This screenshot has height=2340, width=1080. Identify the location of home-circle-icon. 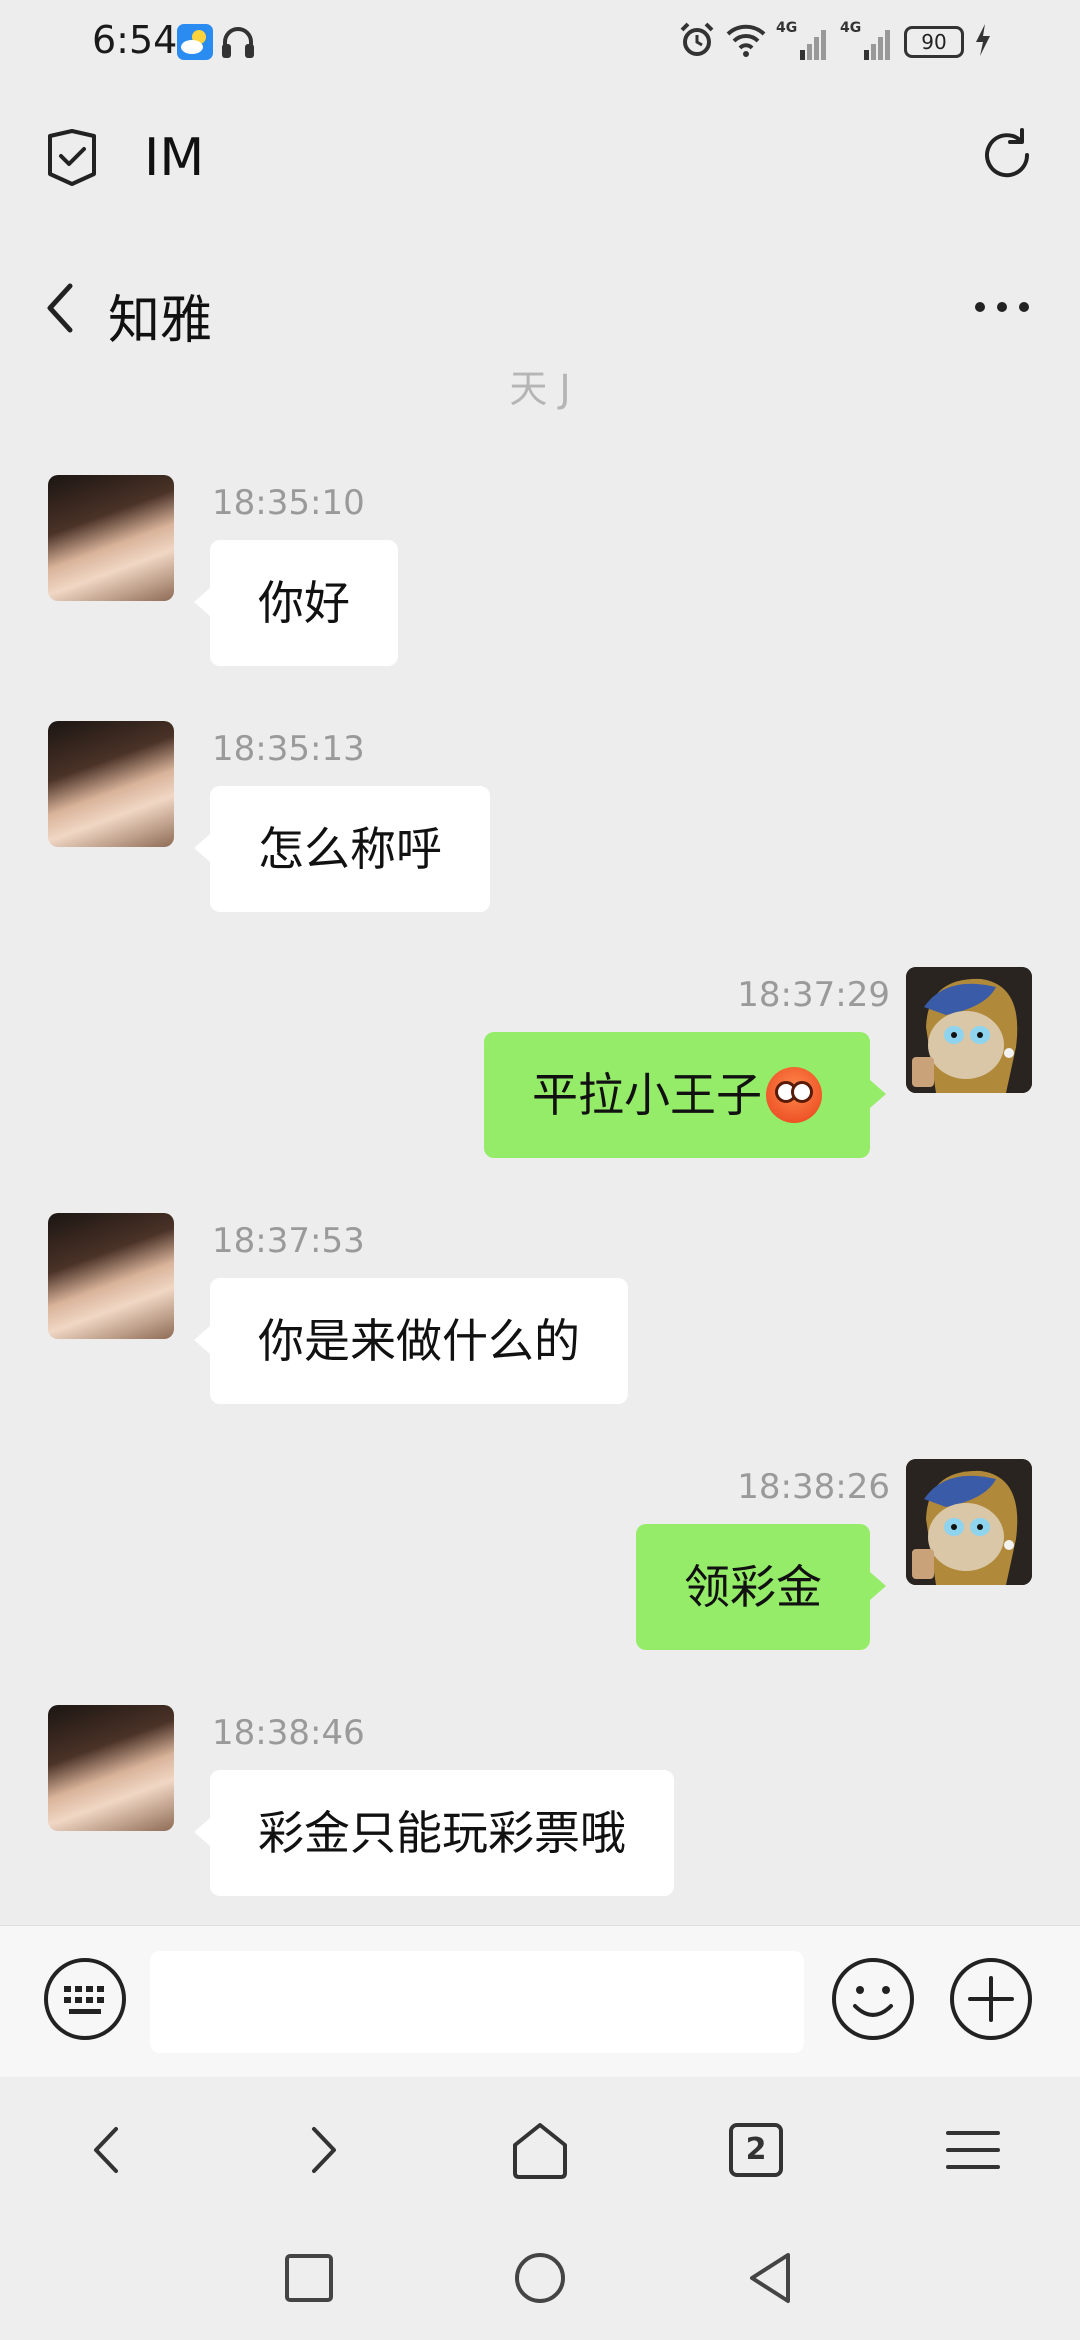
(540, 2278).